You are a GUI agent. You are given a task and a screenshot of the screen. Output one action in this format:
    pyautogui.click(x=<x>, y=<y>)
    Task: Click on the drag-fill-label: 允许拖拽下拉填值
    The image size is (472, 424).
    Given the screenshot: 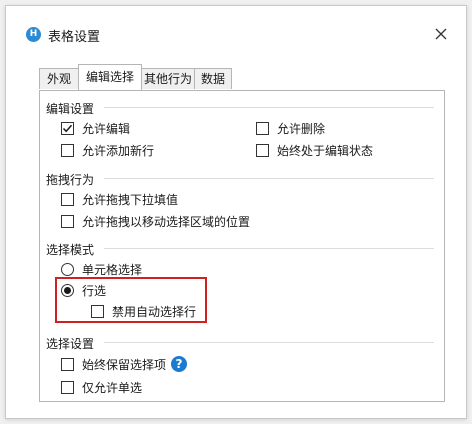 What is the action you would take?
    pyautogui.click(x=130, y=199)
    